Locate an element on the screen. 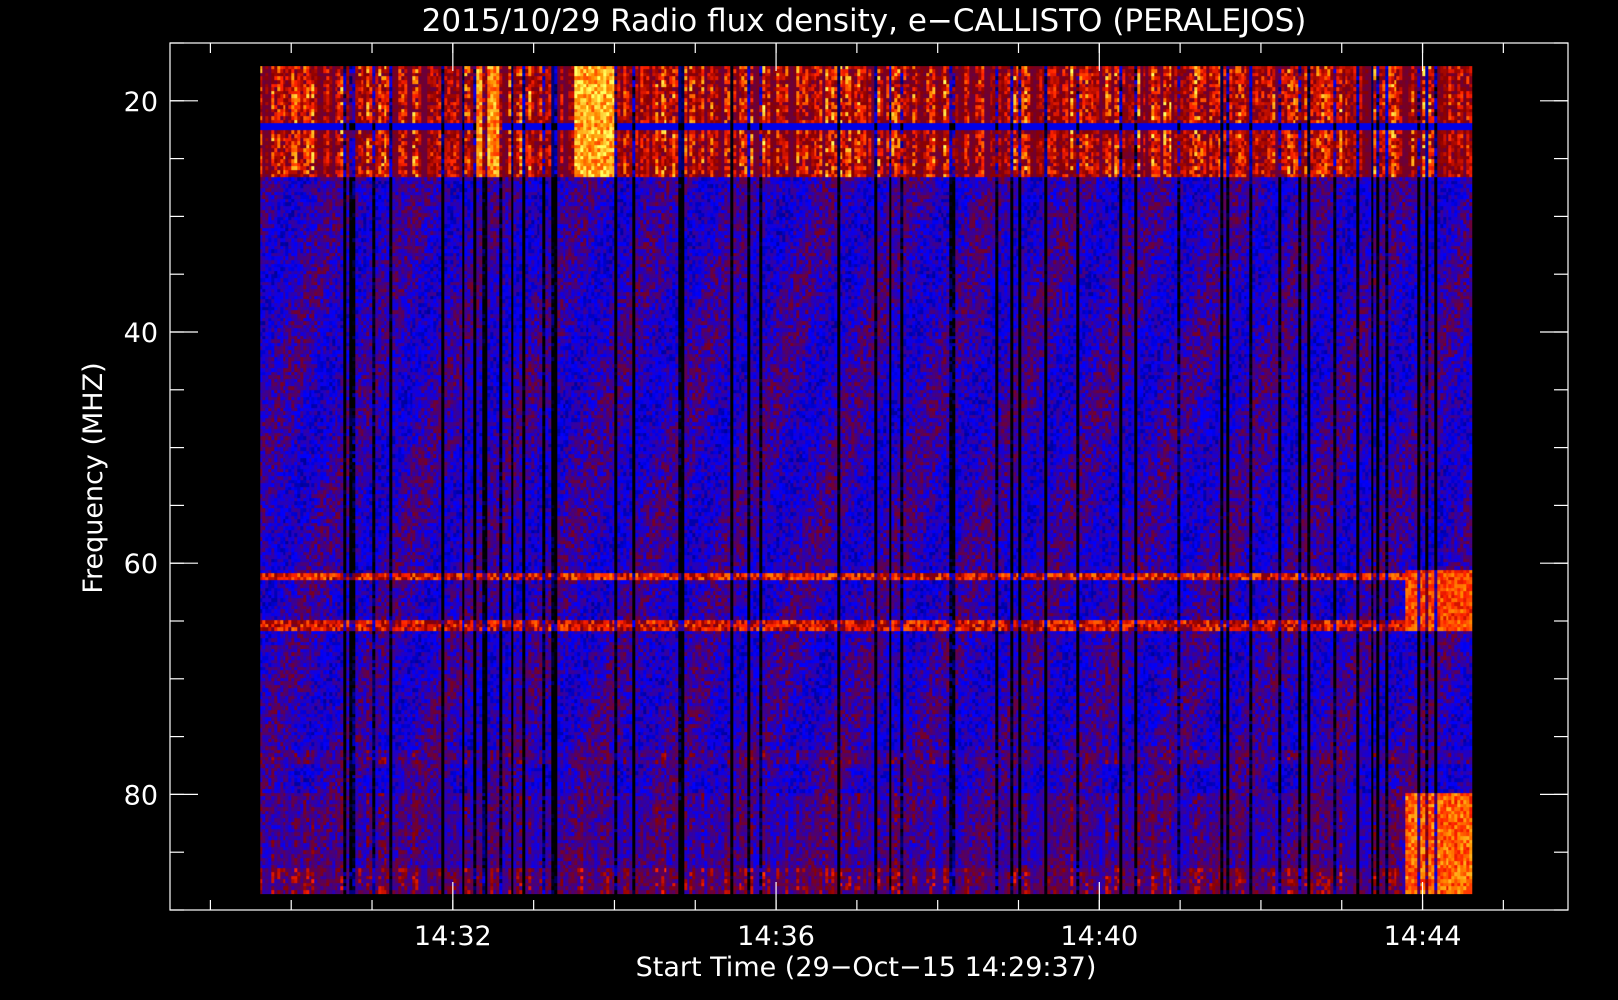  y-tick-label: 40 is located at coordinates (141, 333).